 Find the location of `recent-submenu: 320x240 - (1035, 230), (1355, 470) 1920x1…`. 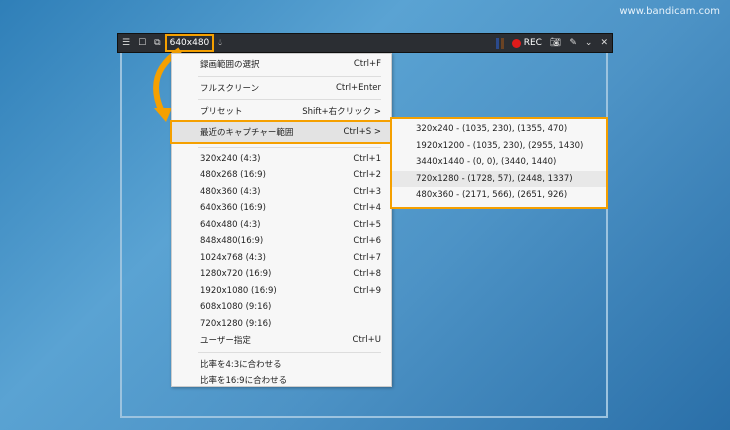

recent-submenu: 320x240 - (1035, 230), (1355, 470) 1920x1… is located at coordinates (499, 163).